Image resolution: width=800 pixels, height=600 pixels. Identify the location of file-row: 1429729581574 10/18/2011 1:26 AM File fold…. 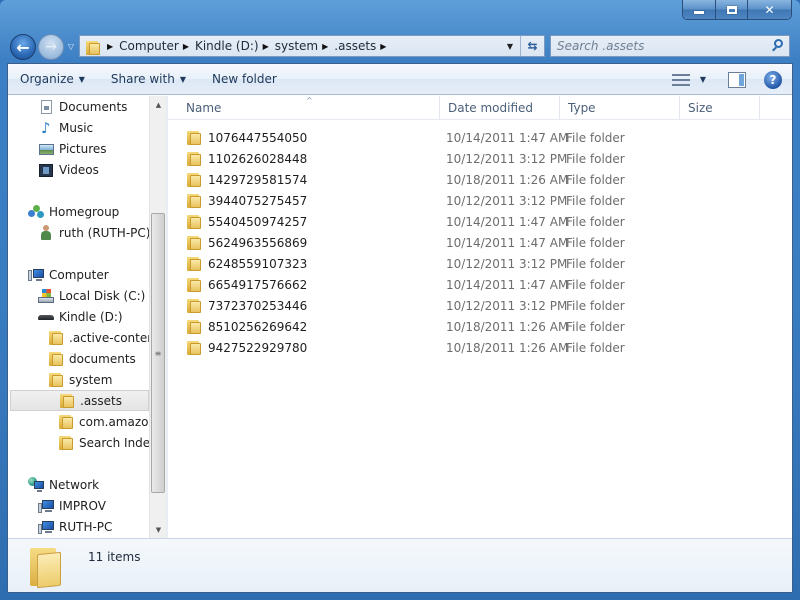
(480, 179).